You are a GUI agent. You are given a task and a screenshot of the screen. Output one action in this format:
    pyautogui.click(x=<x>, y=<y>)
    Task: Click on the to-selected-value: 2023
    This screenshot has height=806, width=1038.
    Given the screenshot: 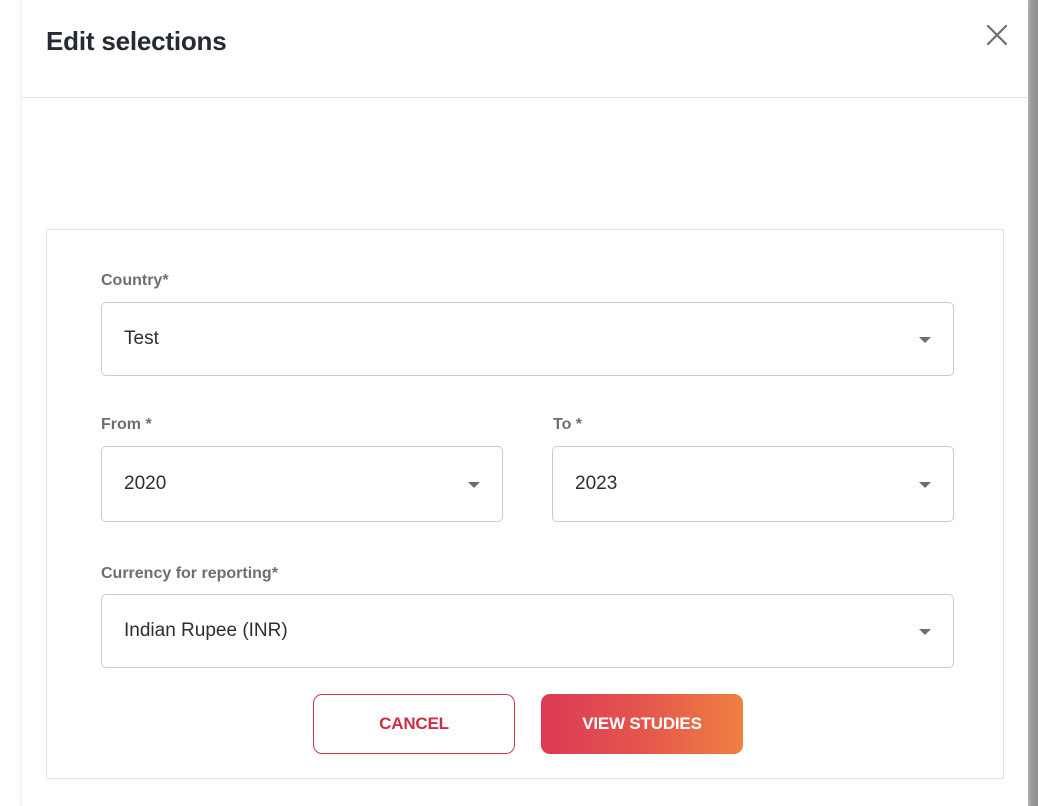 What is the action you would take?
    pyautogui.click(x=596, y=483)
    